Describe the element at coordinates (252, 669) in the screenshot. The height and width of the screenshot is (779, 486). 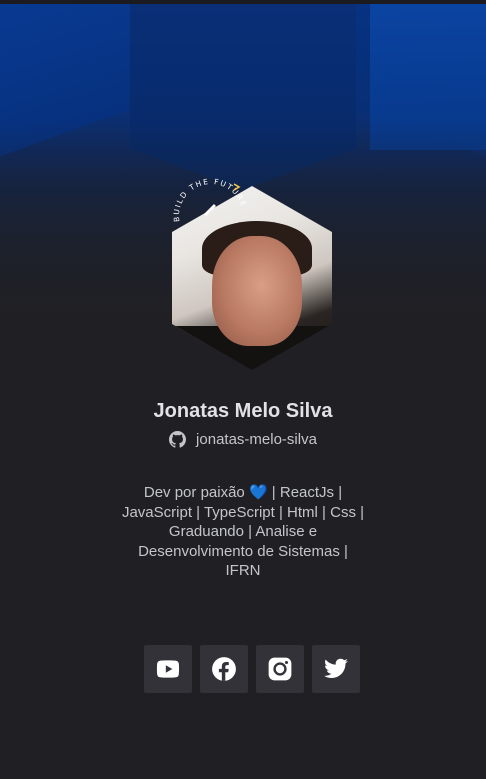
I see `social-links` at that location.